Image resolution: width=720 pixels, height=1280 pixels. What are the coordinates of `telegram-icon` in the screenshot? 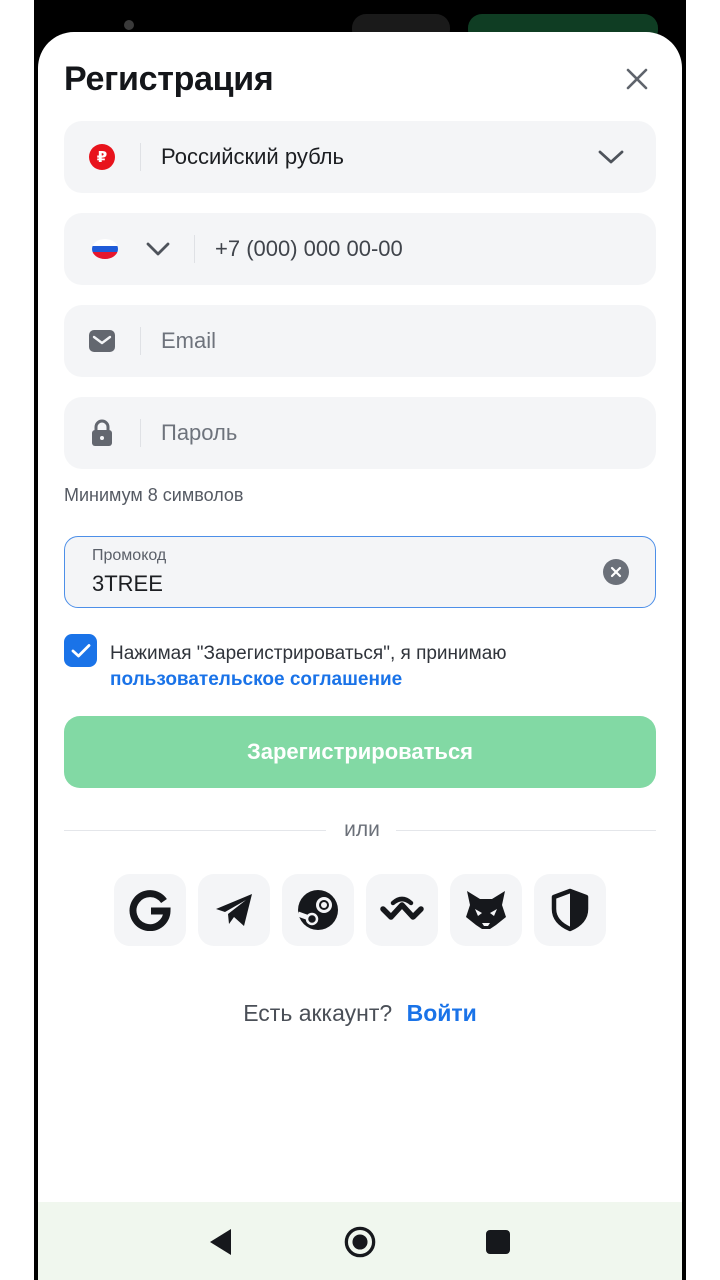 It's located at (234, 910).